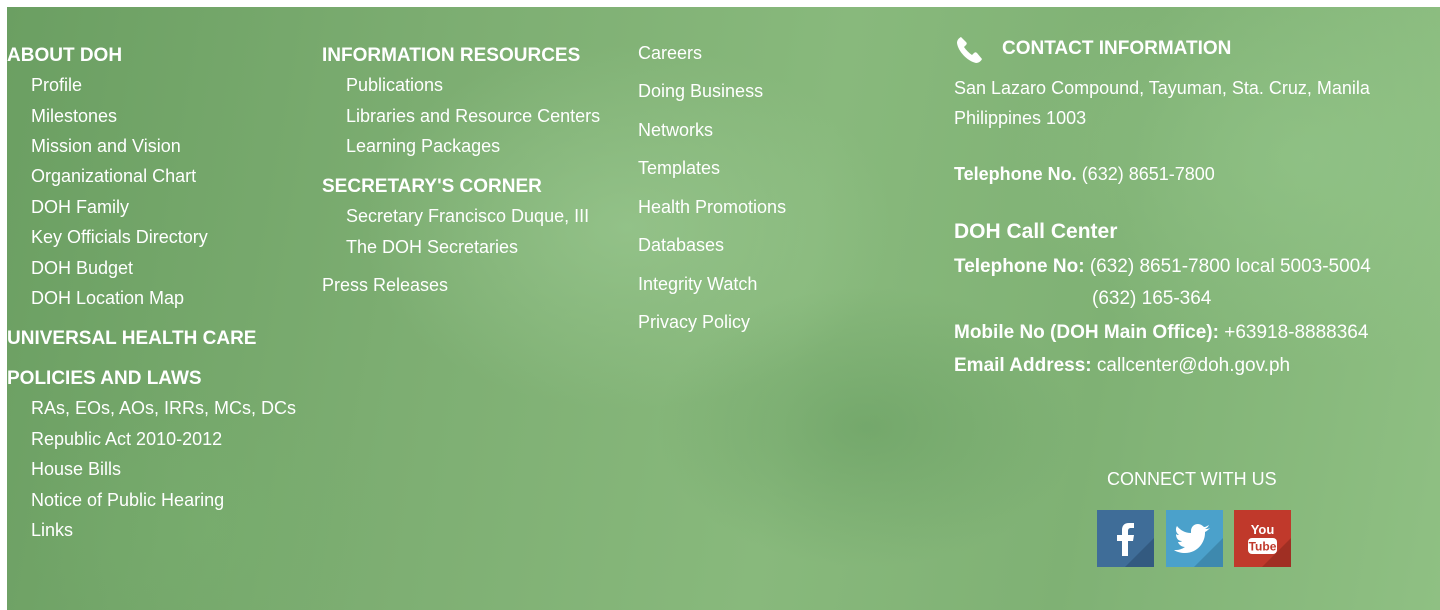 This screenshot has width=1440, height=610. I want to click on cc-telephone-label: Telephone No:, so click(1019, 266).